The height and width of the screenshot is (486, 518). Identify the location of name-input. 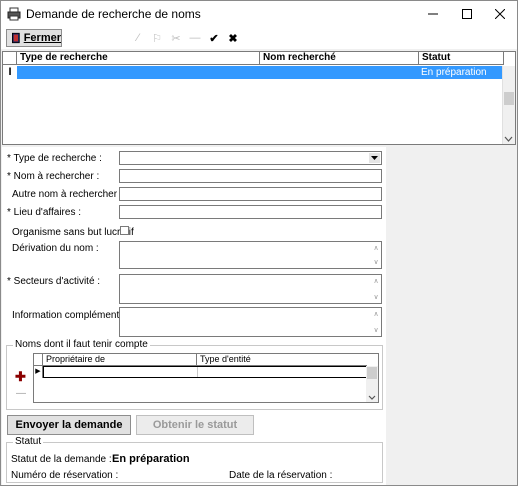
(250, 176).